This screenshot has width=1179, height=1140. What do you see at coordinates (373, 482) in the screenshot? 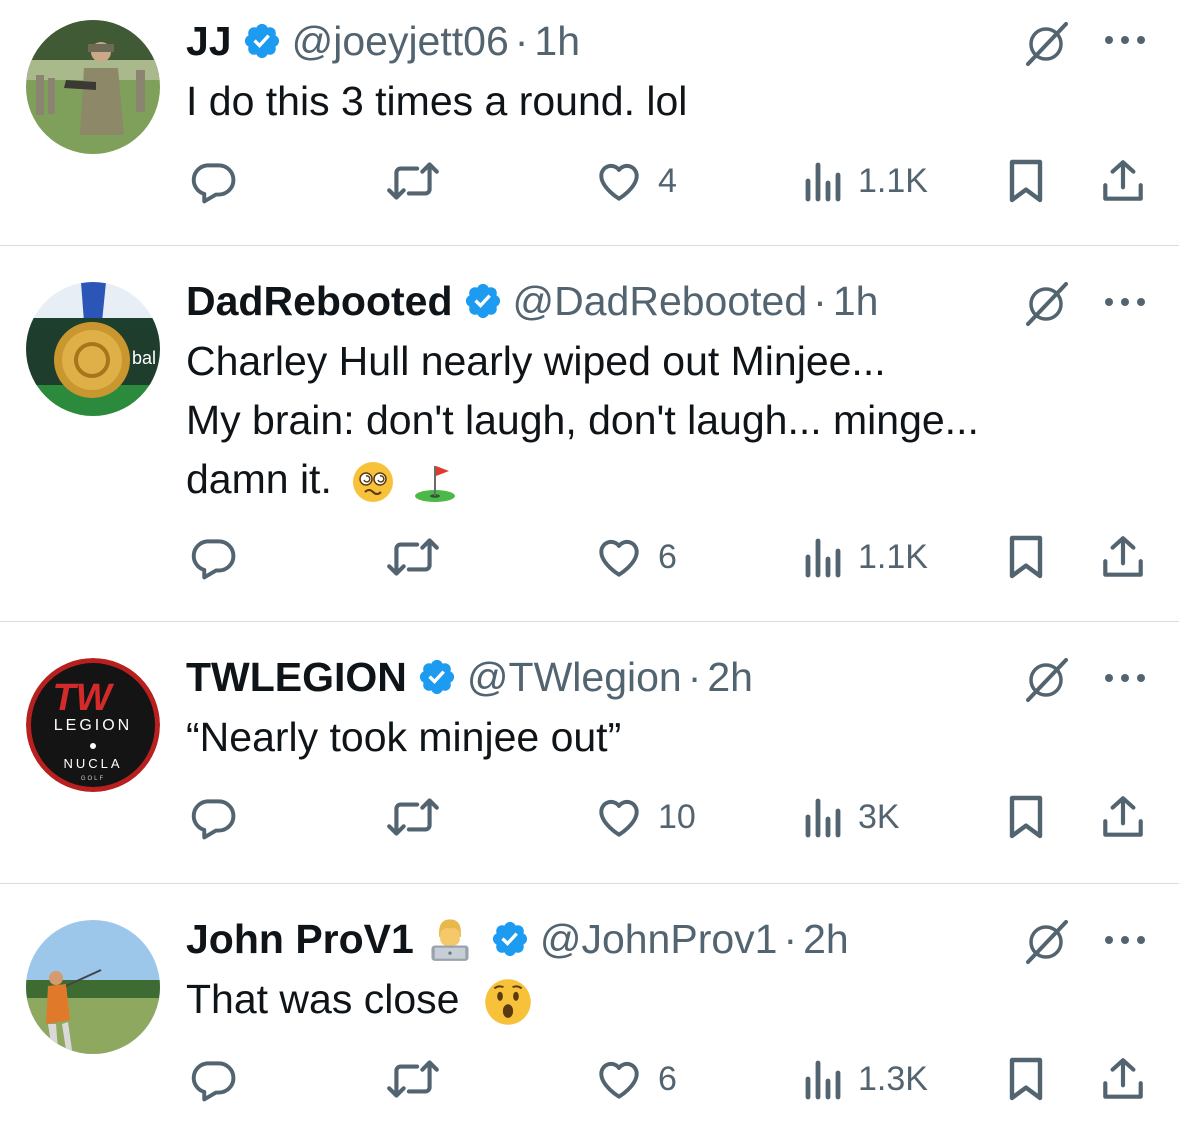
I see `dizzy-face-emoji` at bounding box center [373, 482].